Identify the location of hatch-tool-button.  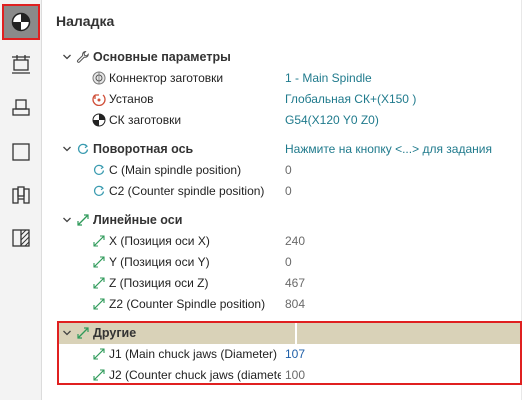
(21, 238).